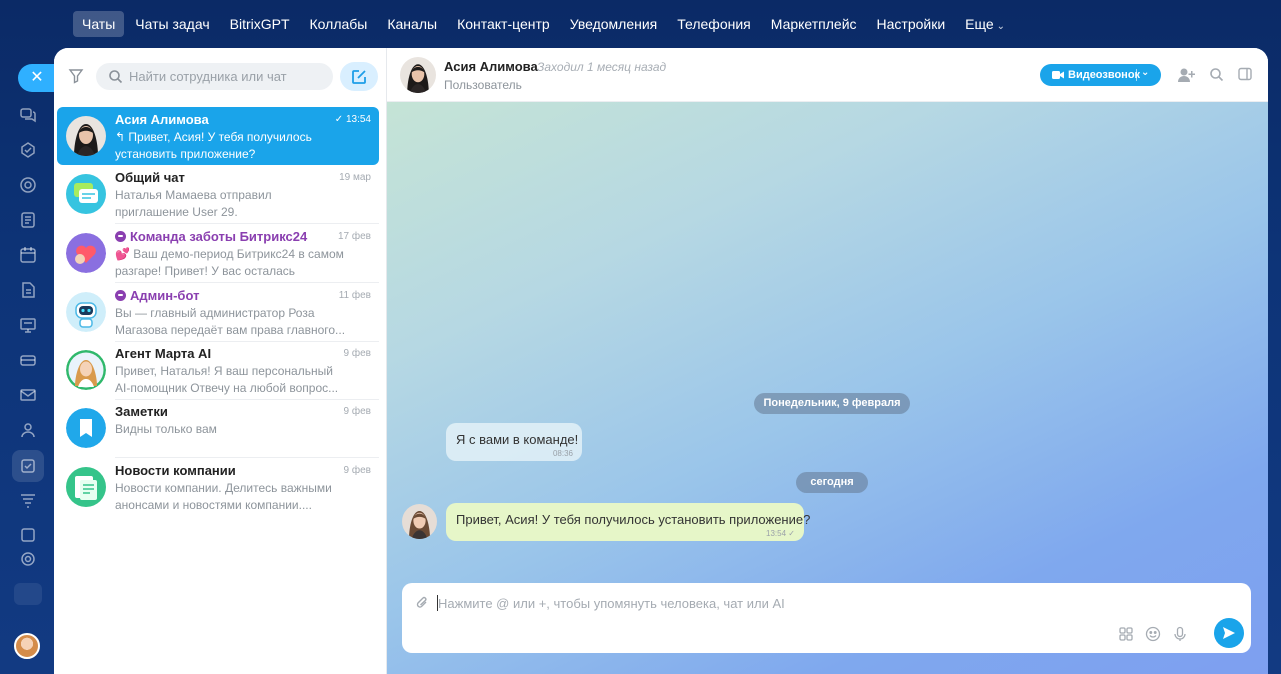  What do you see at coordinates (150, 177) in the screenshot?
I see `chat-name: Общий чат` at bounding box center [150, 177].